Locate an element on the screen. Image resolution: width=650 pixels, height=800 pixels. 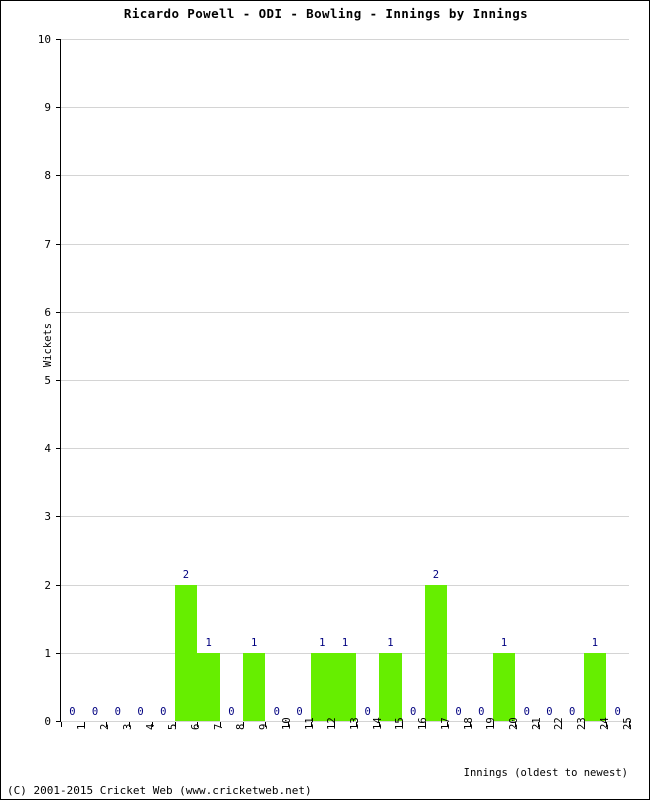
x-axis-tick-label: 8 is located at coordinates (241, 726).